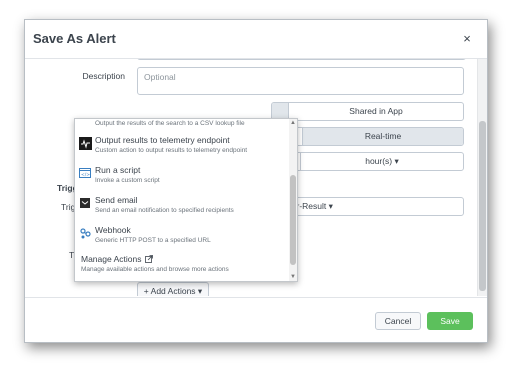 The height and width of the screenshot is (384, 528). I want to click on action-item-title: Run a script, so click(118, 170).